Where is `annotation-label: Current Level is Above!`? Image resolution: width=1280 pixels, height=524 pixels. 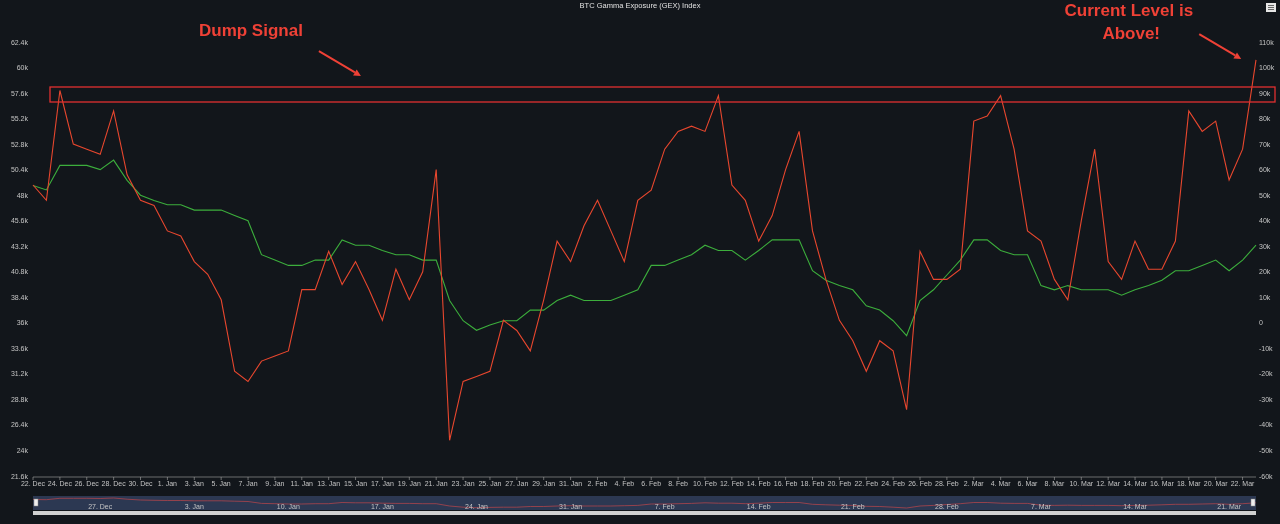
annotation-label: Current Level is Above! is located at coordinates (1129, 22).